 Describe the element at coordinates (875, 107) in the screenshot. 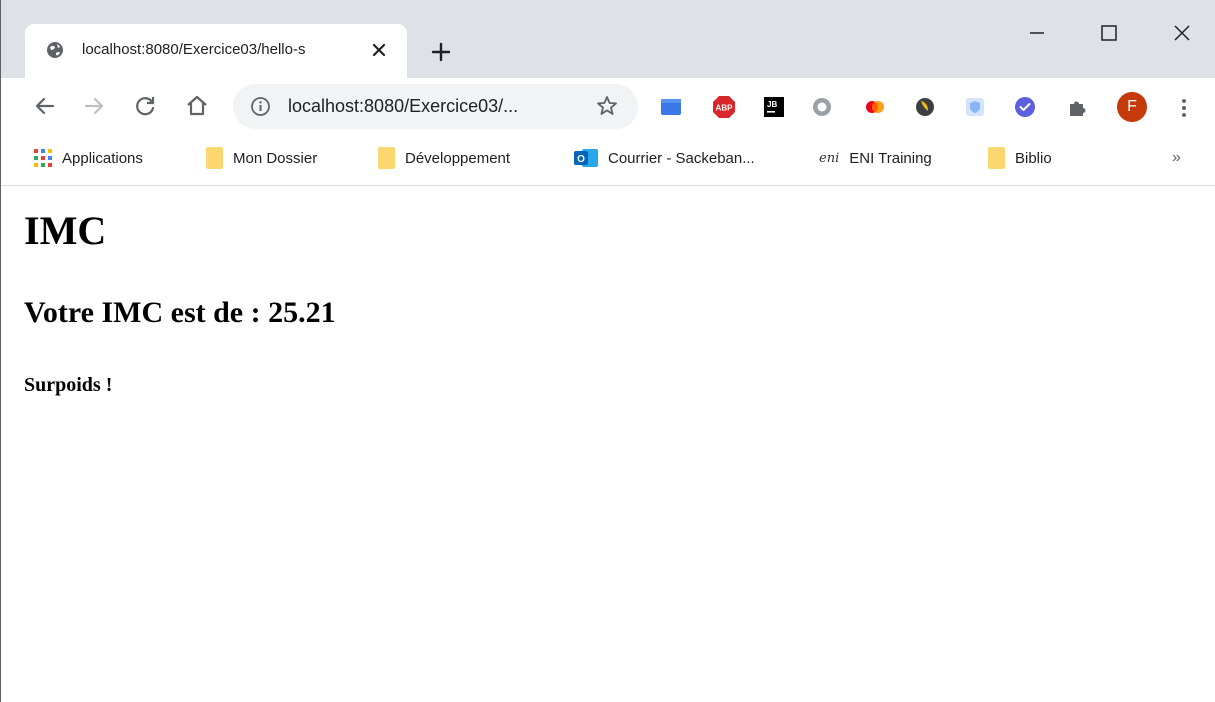

I see `mastercard-icon` at that location.